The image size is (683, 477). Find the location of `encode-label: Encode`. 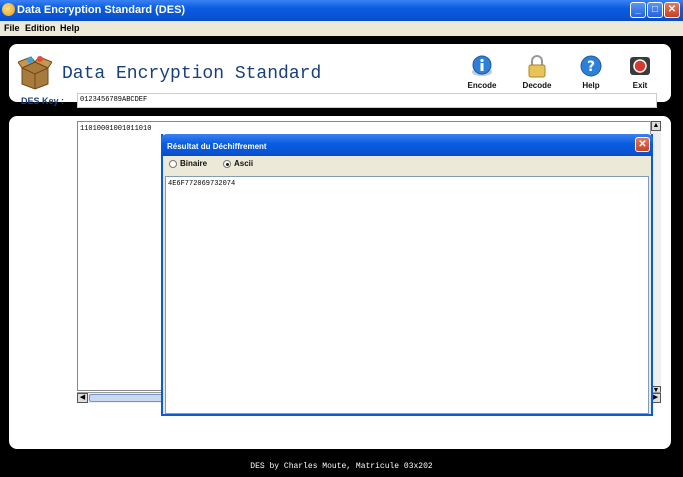

encode-label: Encode is located at coordinates (482, 85).